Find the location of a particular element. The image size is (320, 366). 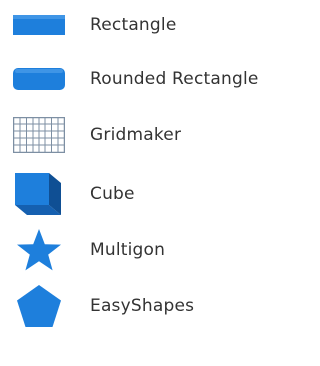

cube-icon is located at coordinates (39, 194).